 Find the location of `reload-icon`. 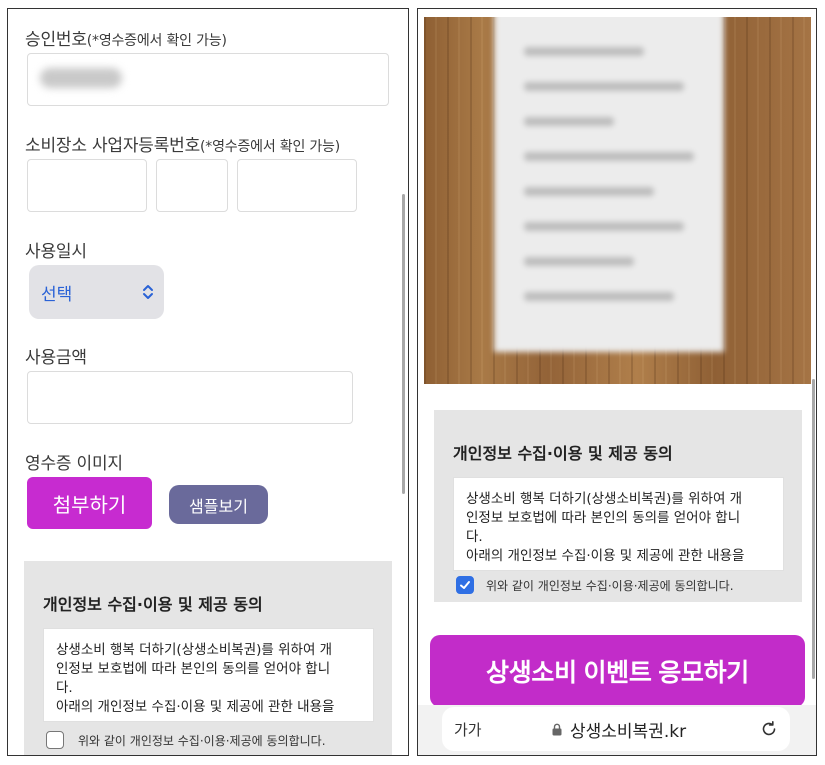

reload-icon is located at coordinates (769, 729).